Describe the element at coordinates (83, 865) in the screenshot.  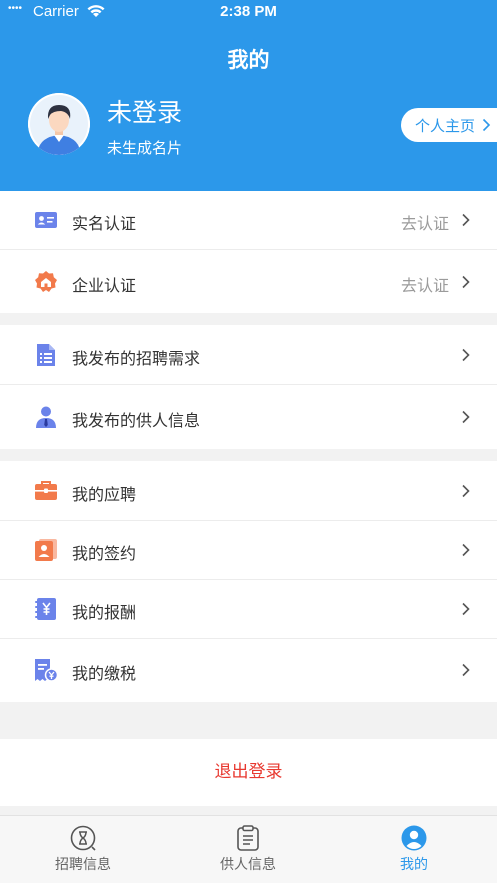
I see `tab-label: 招聘信息` at that location.